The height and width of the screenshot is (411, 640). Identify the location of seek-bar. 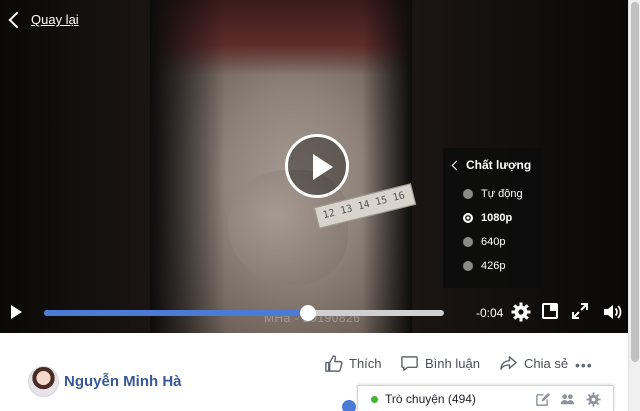
(244, 313).